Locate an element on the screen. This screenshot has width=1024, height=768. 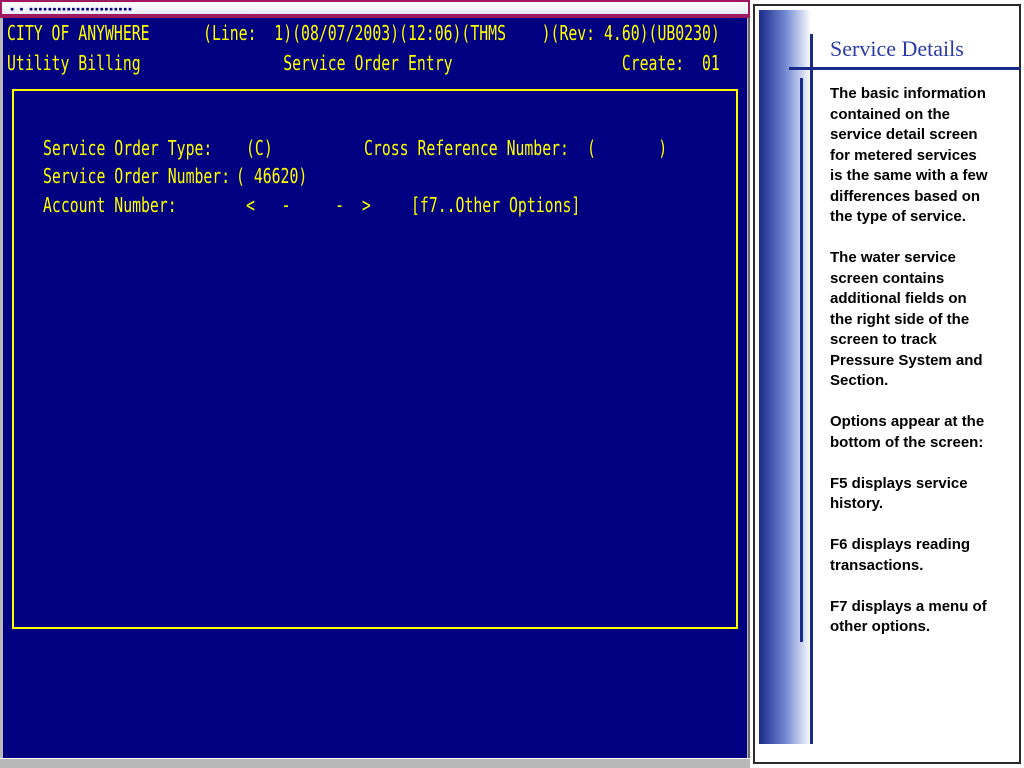
other-options-hint: [f7..Other Options] is located at coordinates (496, 205).